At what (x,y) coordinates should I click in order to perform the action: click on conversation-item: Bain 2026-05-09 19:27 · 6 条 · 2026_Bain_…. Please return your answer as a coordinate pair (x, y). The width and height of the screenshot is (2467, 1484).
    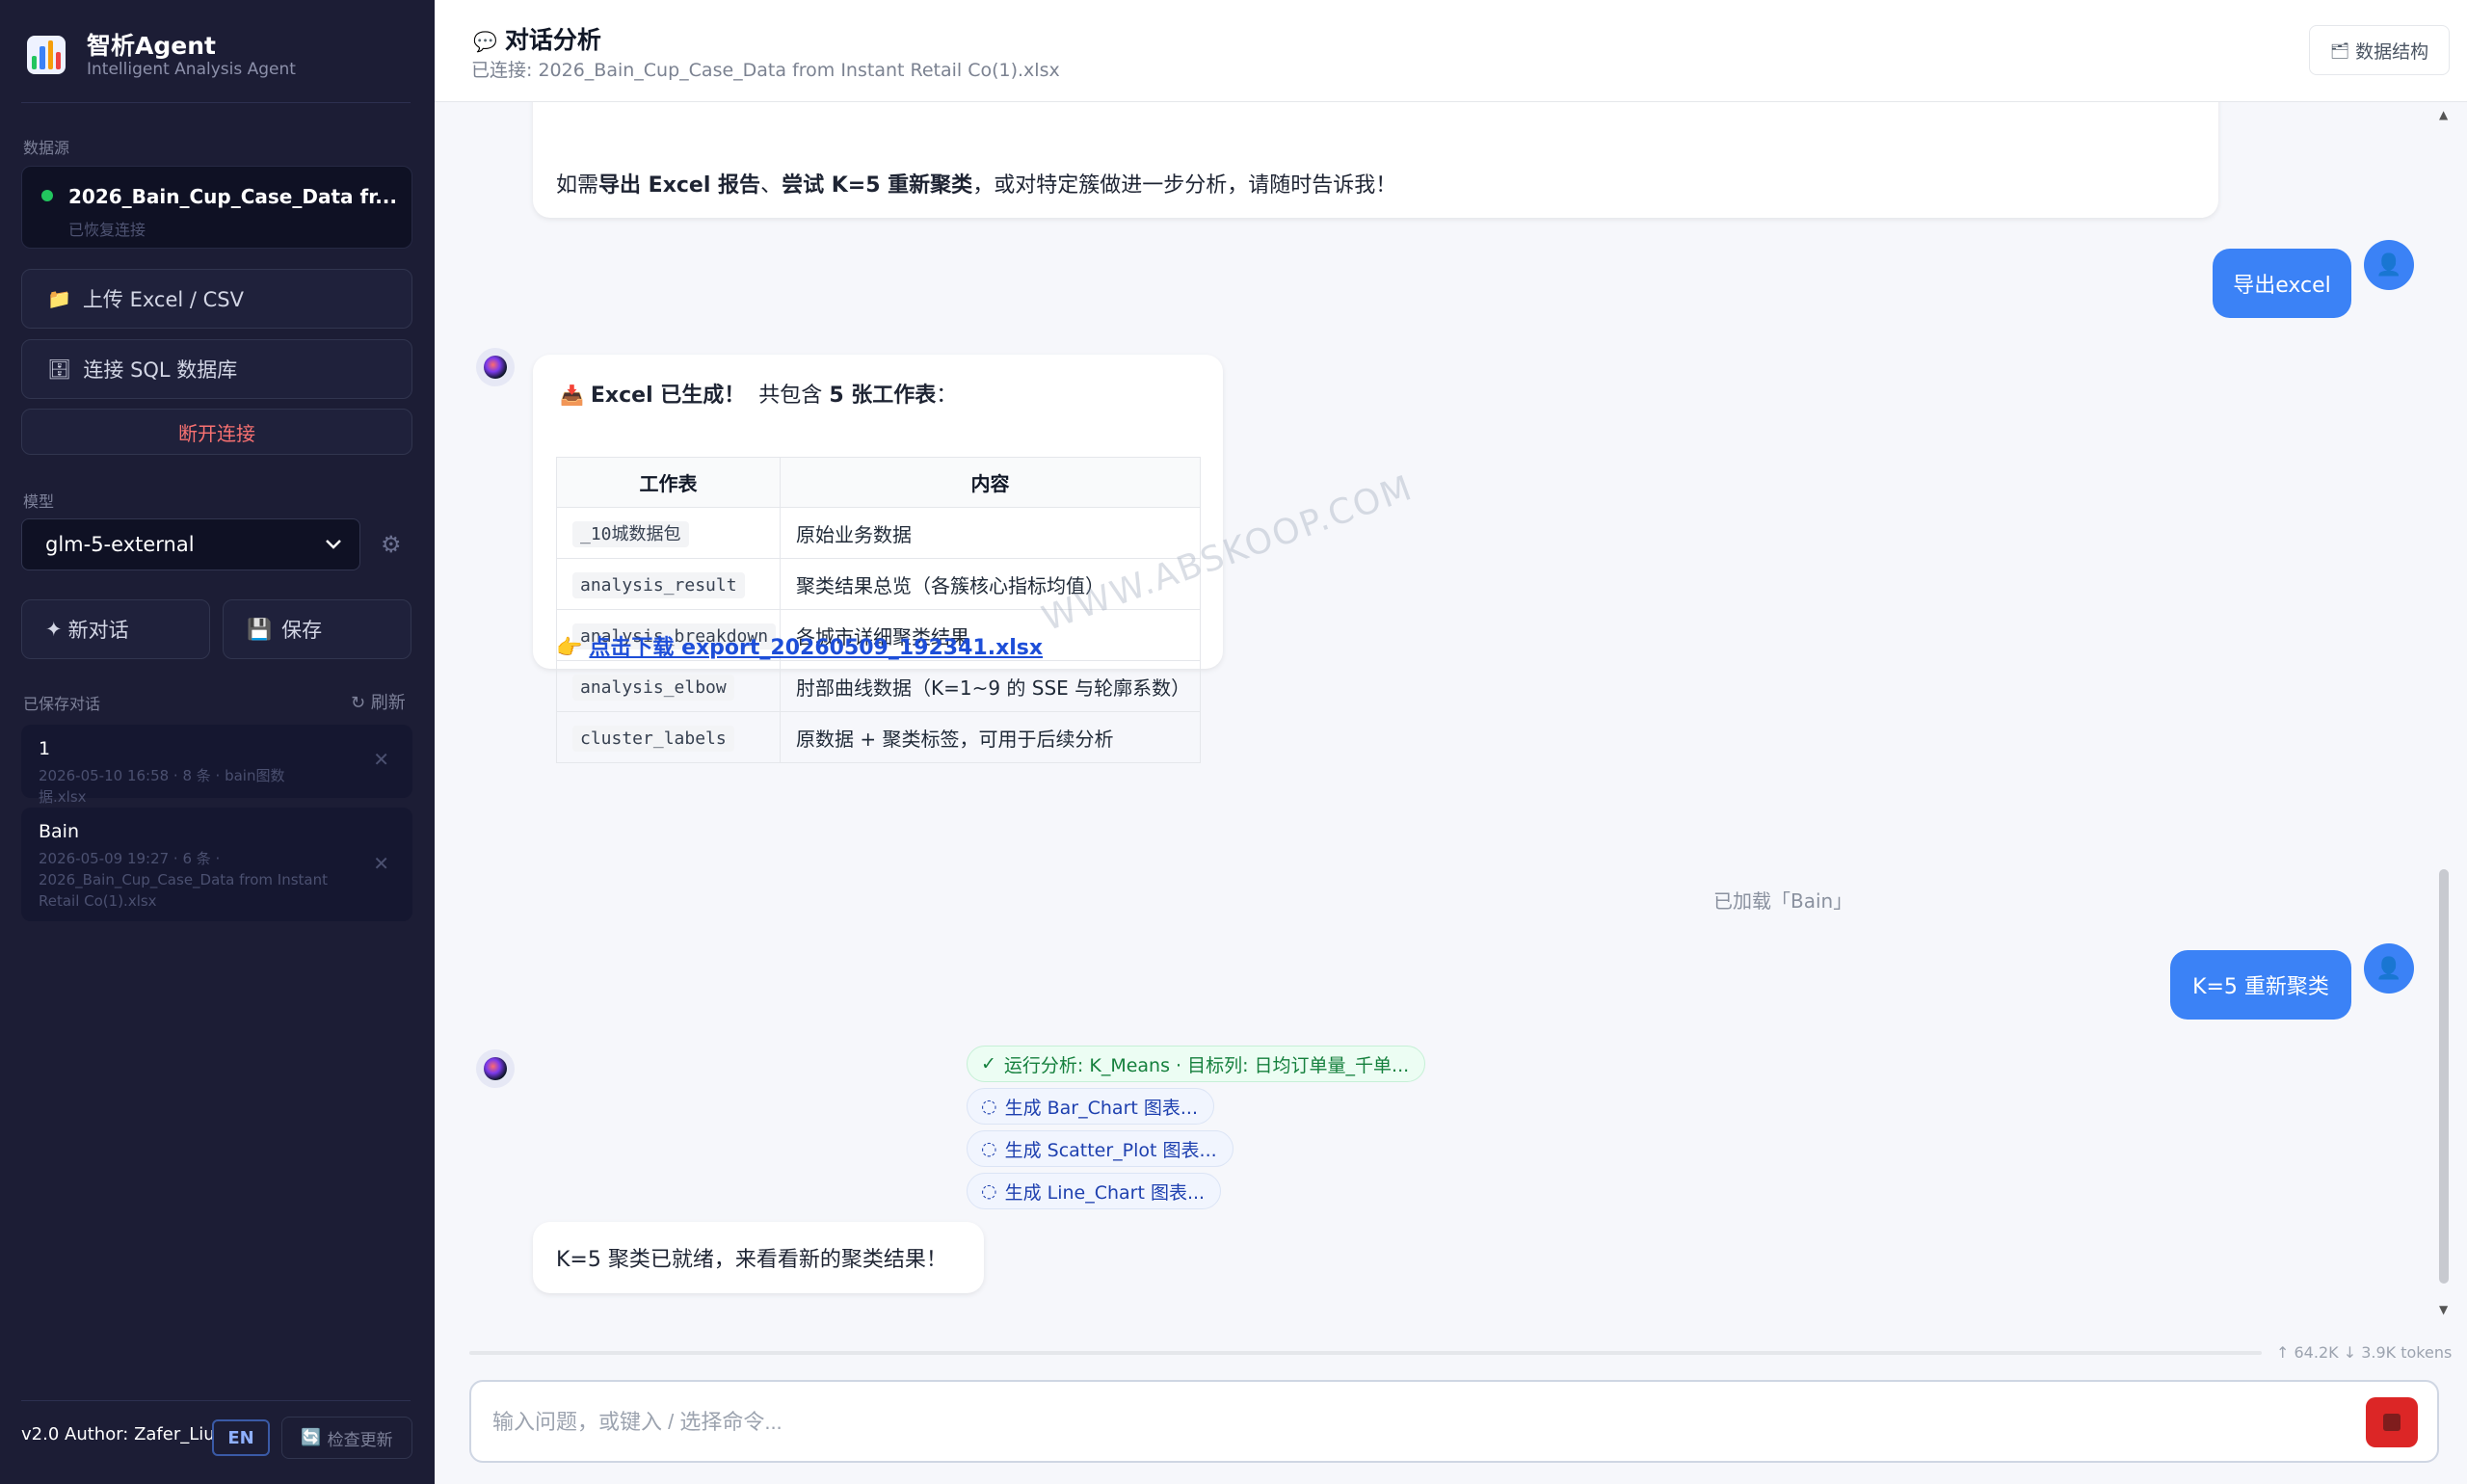
    Looking at the image, I should click on (216, 864).